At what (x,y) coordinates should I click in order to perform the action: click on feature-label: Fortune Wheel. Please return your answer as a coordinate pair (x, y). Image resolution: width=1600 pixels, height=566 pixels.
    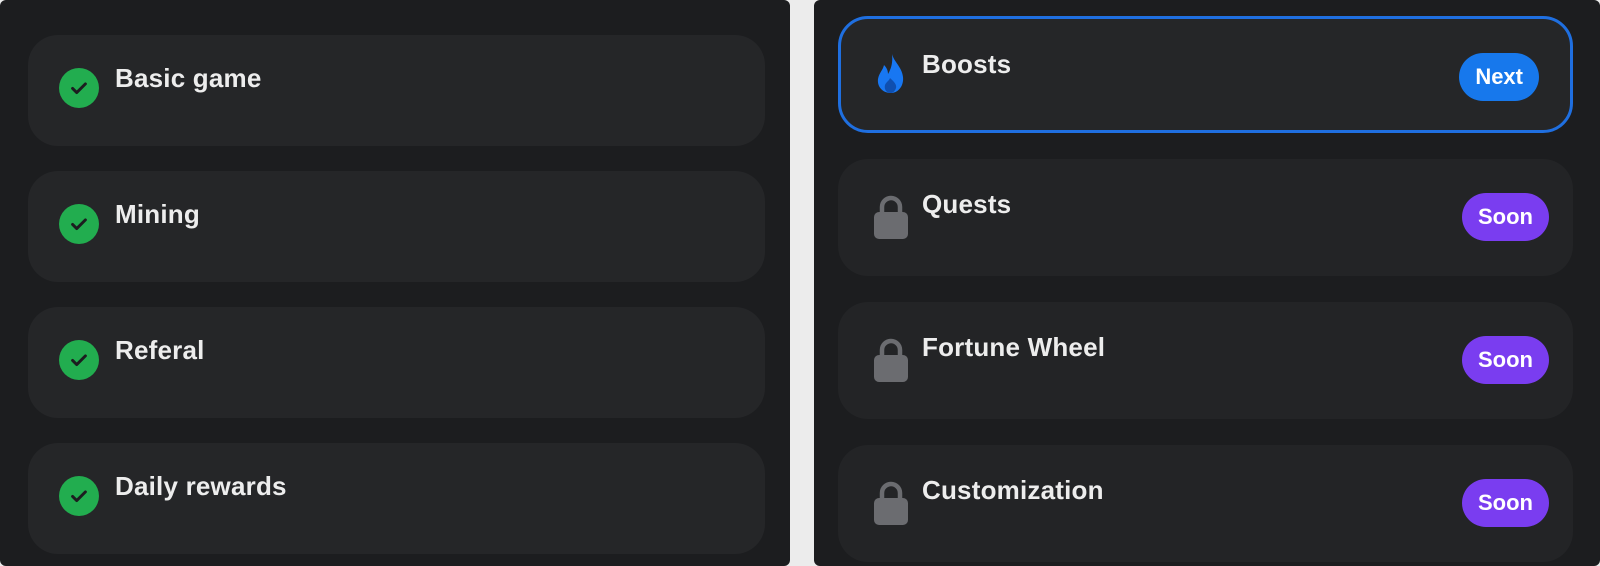
    Looking at the image, I should click on (1014, 347).